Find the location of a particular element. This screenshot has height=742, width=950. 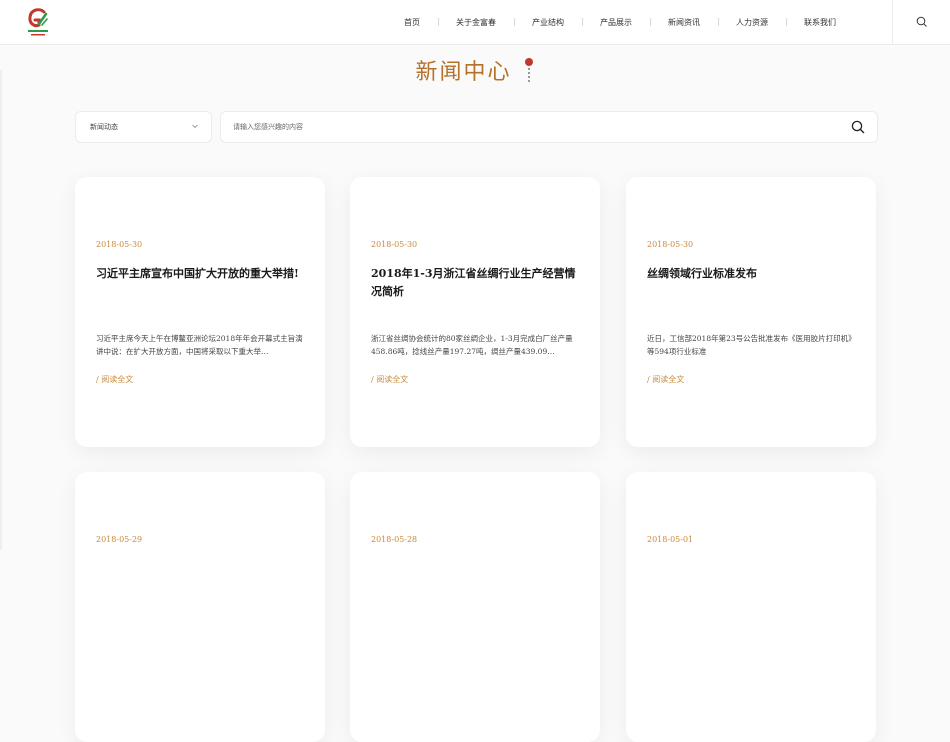

news-card: 2018-05-28 is located at coordinates (475, 607).